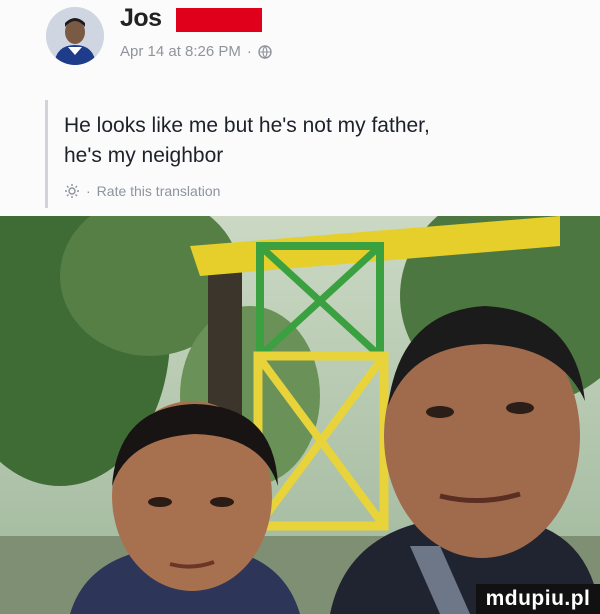  Describe the element at coordinates (46, 154) in the screenshot. I see `translation-quote-bar` at that location.